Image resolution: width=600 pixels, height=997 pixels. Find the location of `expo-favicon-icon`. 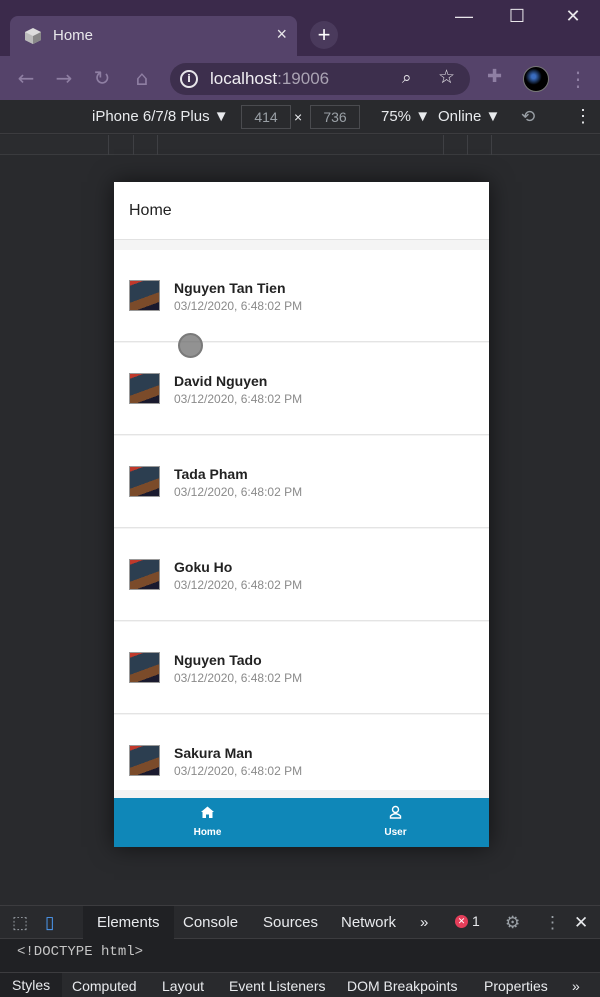

expo-favicon-icon is located at coordinates (33, 36).